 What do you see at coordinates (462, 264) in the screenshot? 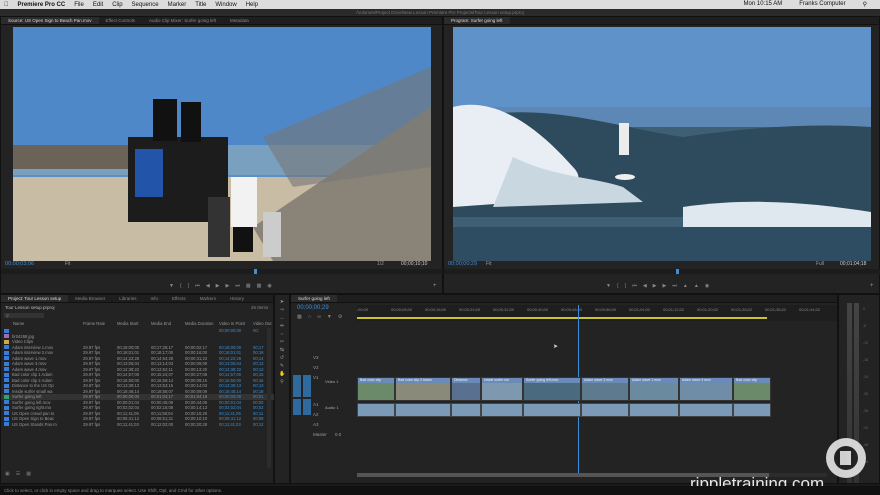
I see `program-timecode: 00;00;00;29` at bounding box center [462, 264].